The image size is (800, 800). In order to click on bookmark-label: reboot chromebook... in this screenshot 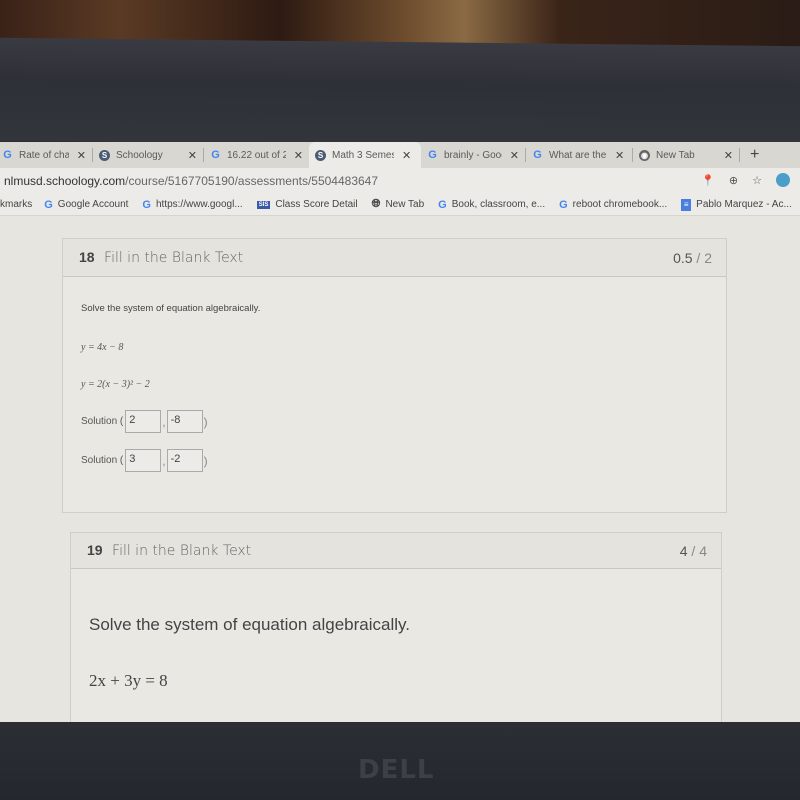, I will do `click(620, 204)`.